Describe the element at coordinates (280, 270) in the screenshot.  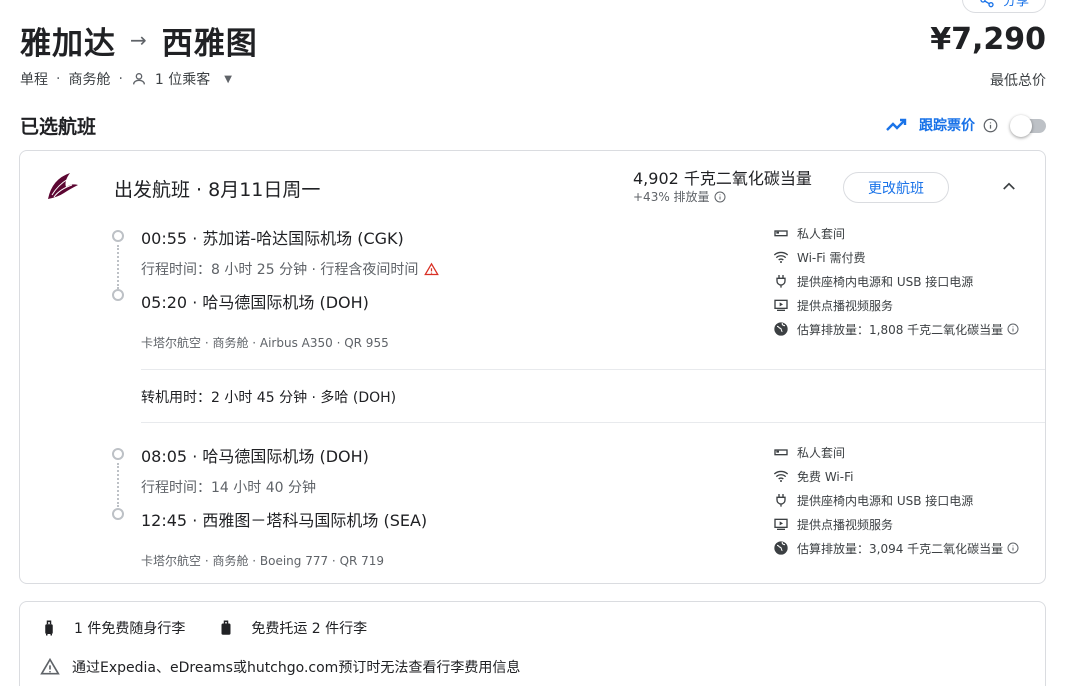
I see `travel-duration-label: 行程时间：8 小时 25 分钟 · 行程含夜间时间` at that location.